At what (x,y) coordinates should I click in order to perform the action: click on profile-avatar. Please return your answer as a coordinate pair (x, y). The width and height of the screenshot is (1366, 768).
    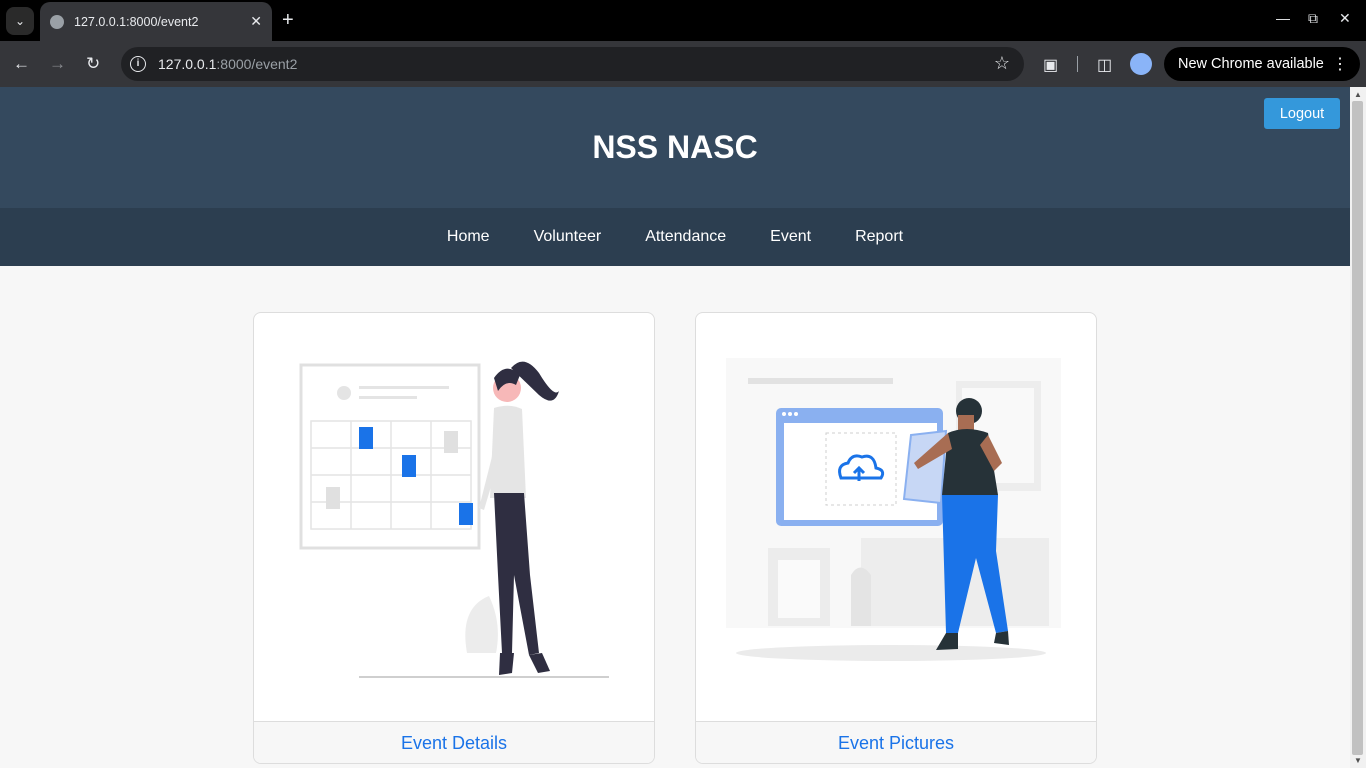
    Looking at the image, I should click on (1141, 64).